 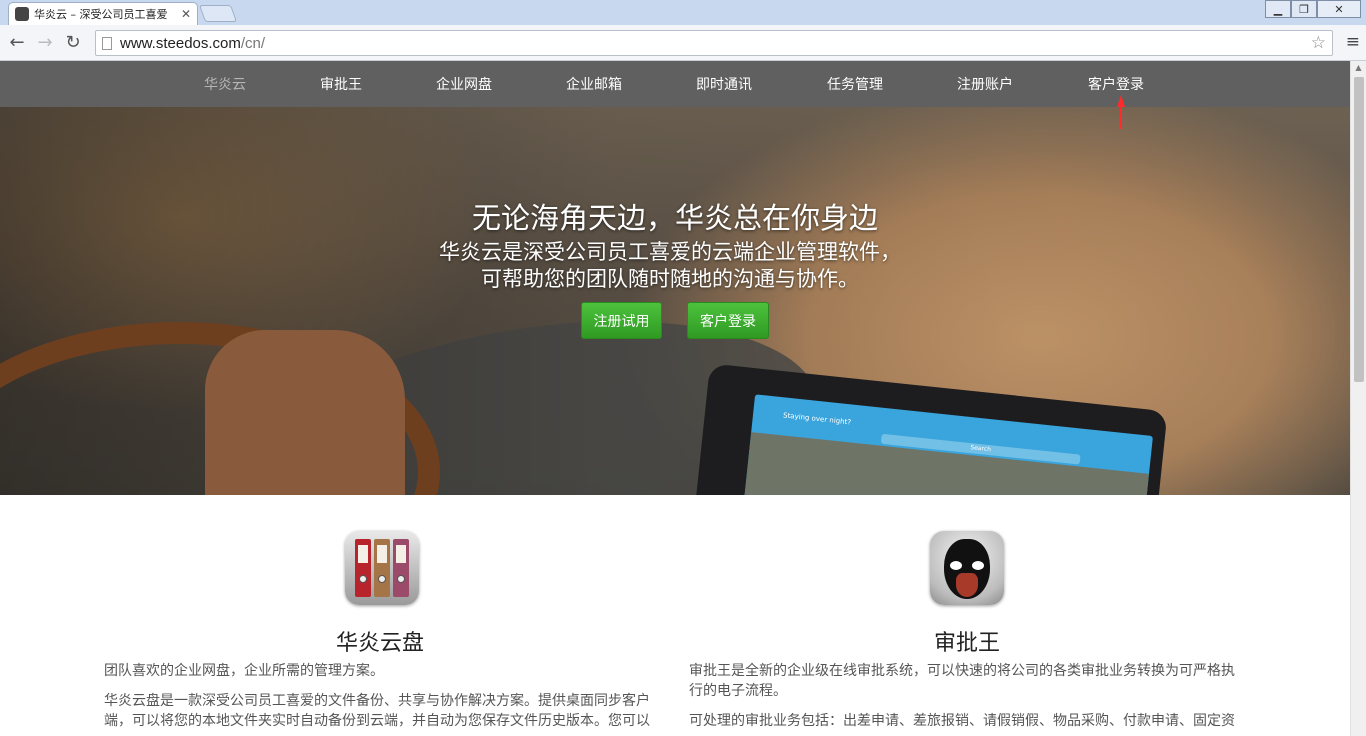 I want to click on back-button: ←, so click(x=17, y=43).